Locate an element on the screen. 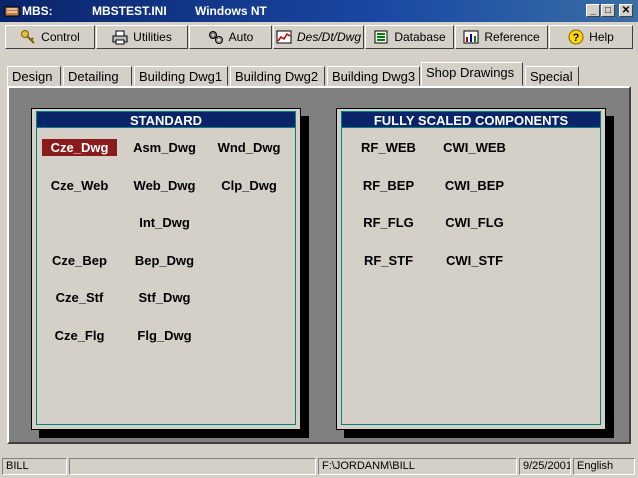 The image size is (638, 478). rf-stf-button: RF_STF is located at coordinates (388, 260).